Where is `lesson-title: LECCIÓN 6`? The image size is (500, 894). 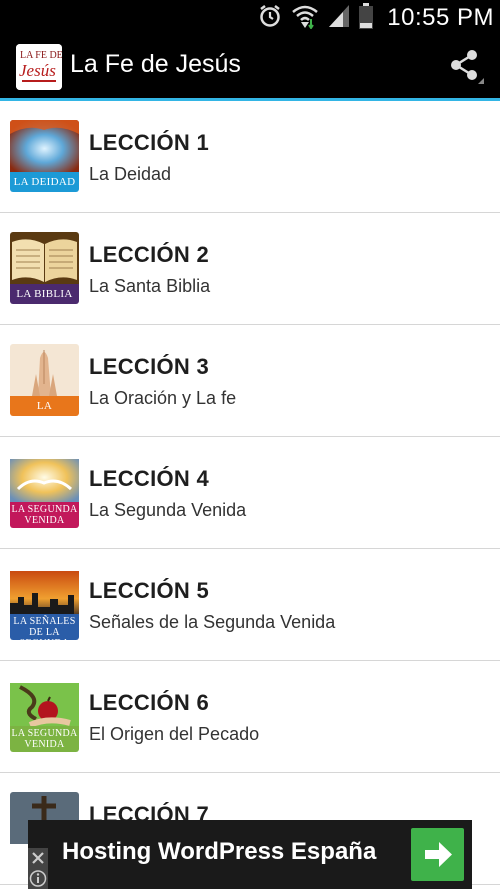 lesson-title: LECCIÓN 6 is located at coordinates (149, 702).